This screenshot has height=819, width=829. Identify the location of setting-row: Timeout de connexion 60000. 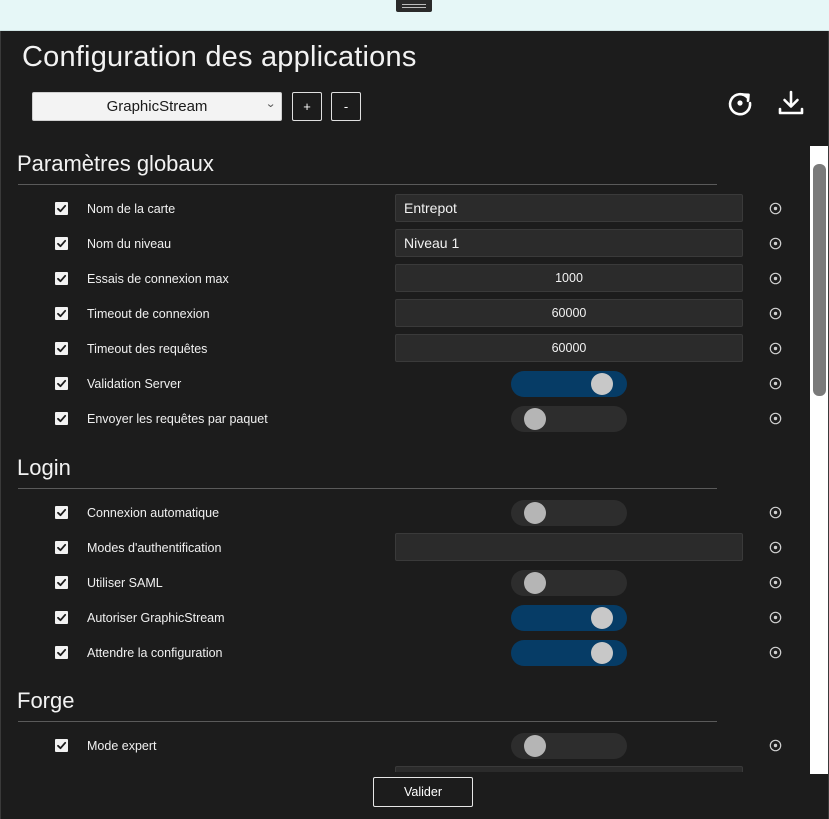
(405, 314).